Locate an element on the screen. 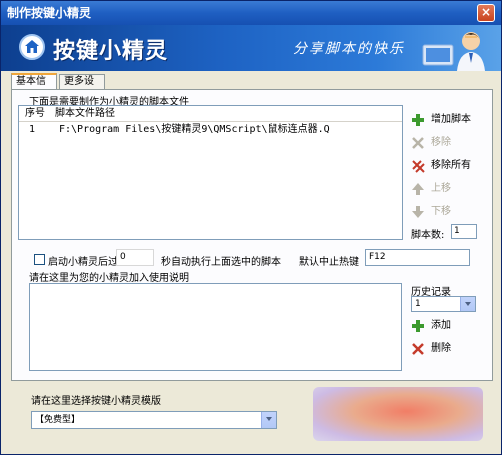  title-bar: 制作按键小精灵 × is located at coordinates (251, 13).